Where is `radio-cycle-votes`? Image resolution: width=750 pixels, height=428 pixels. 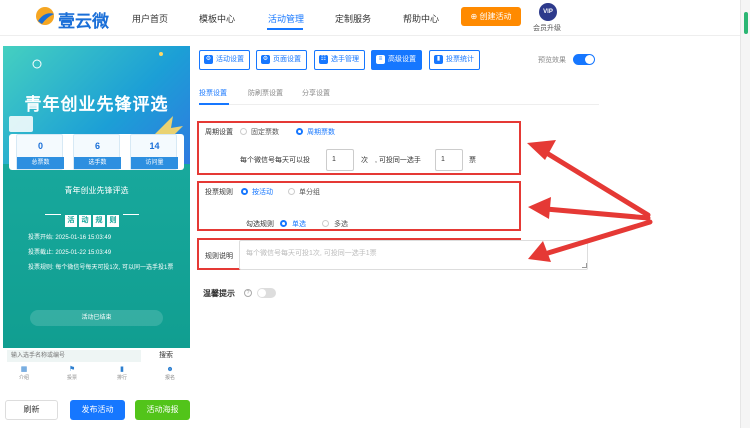
radio-cycle-votes is located at coordinates (299, 131).